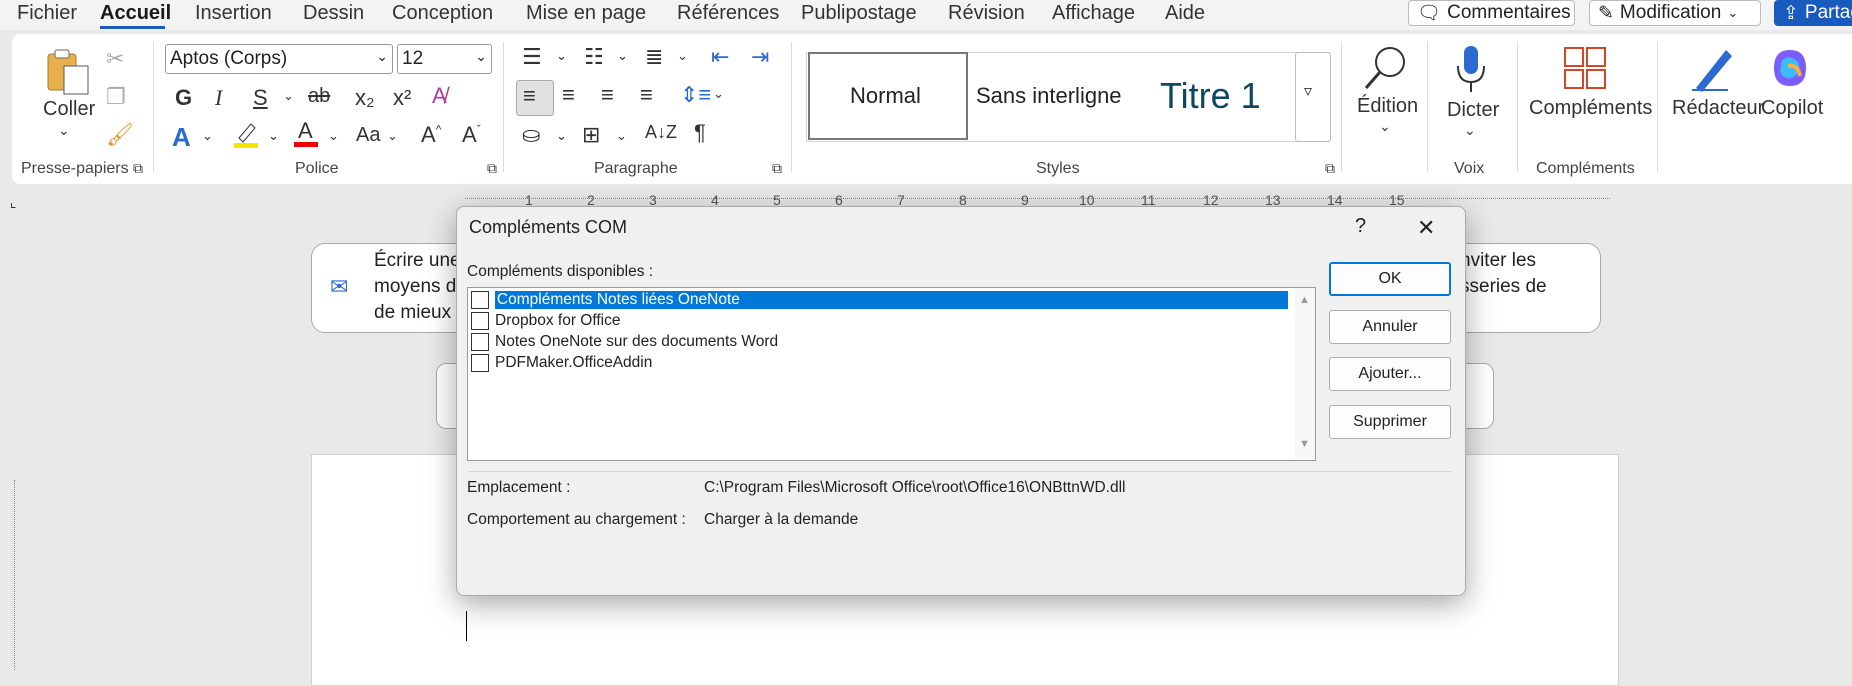  I want to click on align-left-button: ≡, so click(535, 98).